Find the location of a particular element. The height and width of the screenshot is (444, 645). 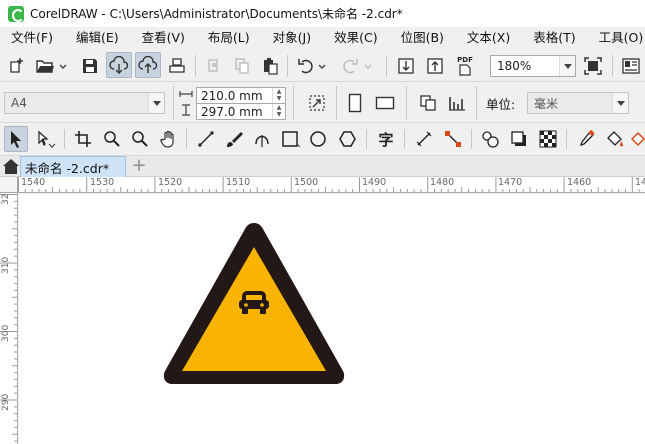

copy-button is located at coordinates (242, 66).